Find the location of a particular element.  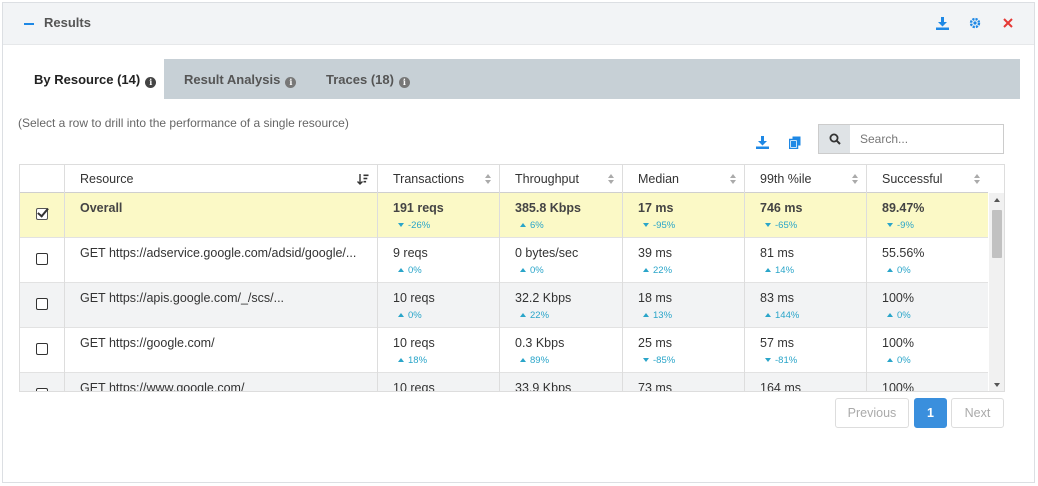

gear-icon is located at coordinates (975, 23).